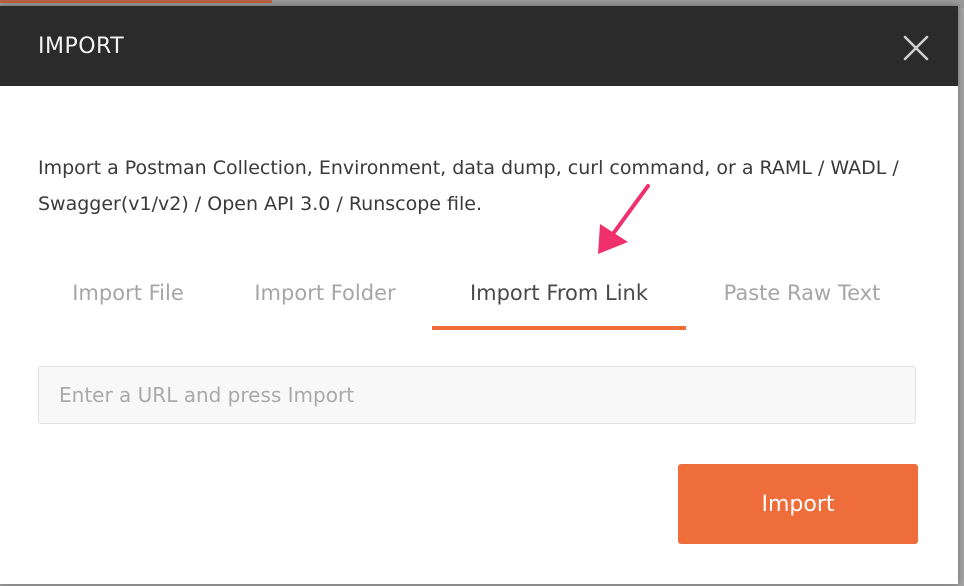  Describe the element at coordinates (798, 504) in the screenshot. I see `import-button: Import` at that location.